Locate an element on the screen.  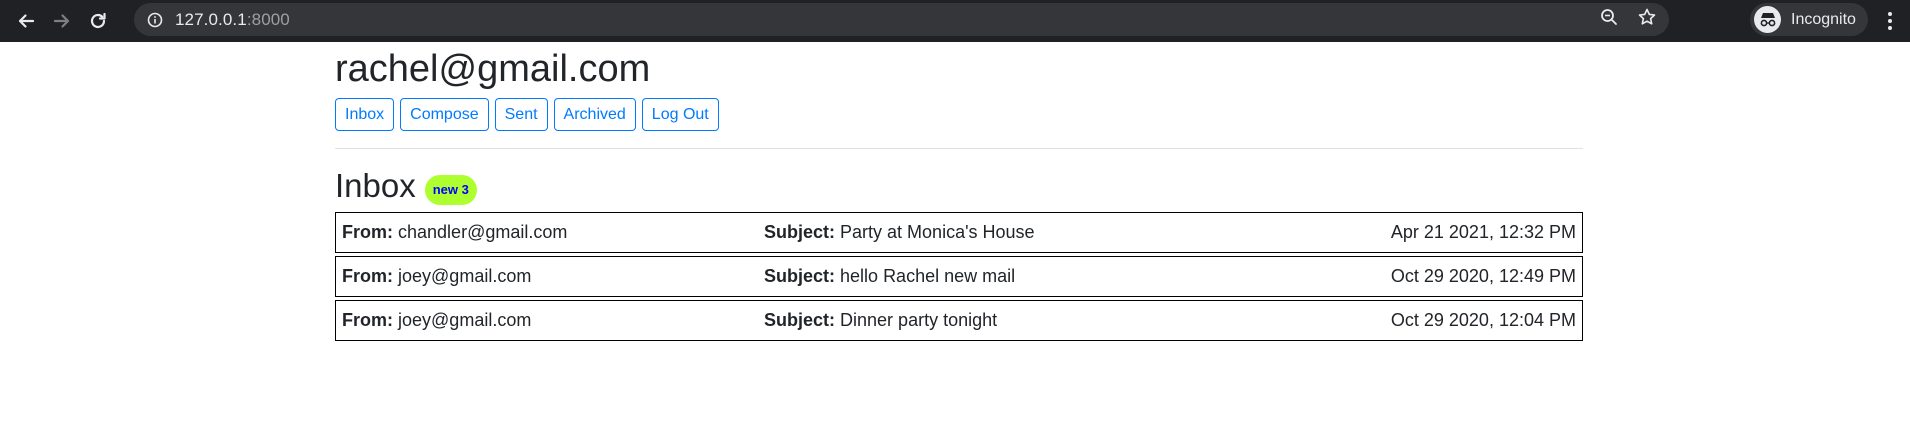
omnibox-actions is located at coordinates (1628, 19).